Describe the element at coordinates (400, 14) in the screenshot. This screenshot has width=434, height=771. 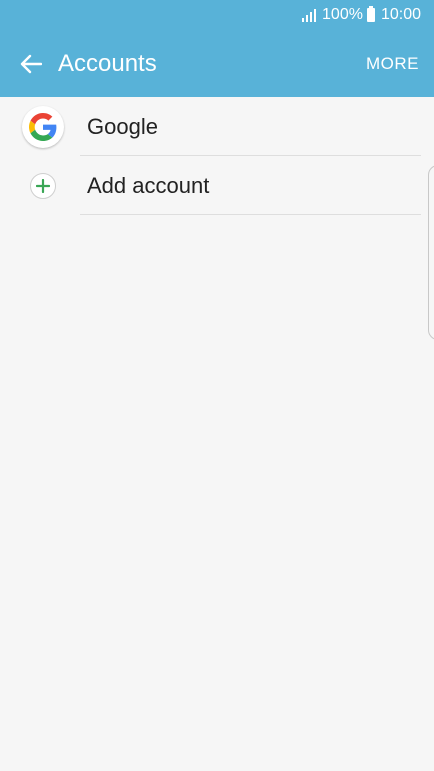
I see `clock-time: 10:00` at that location.